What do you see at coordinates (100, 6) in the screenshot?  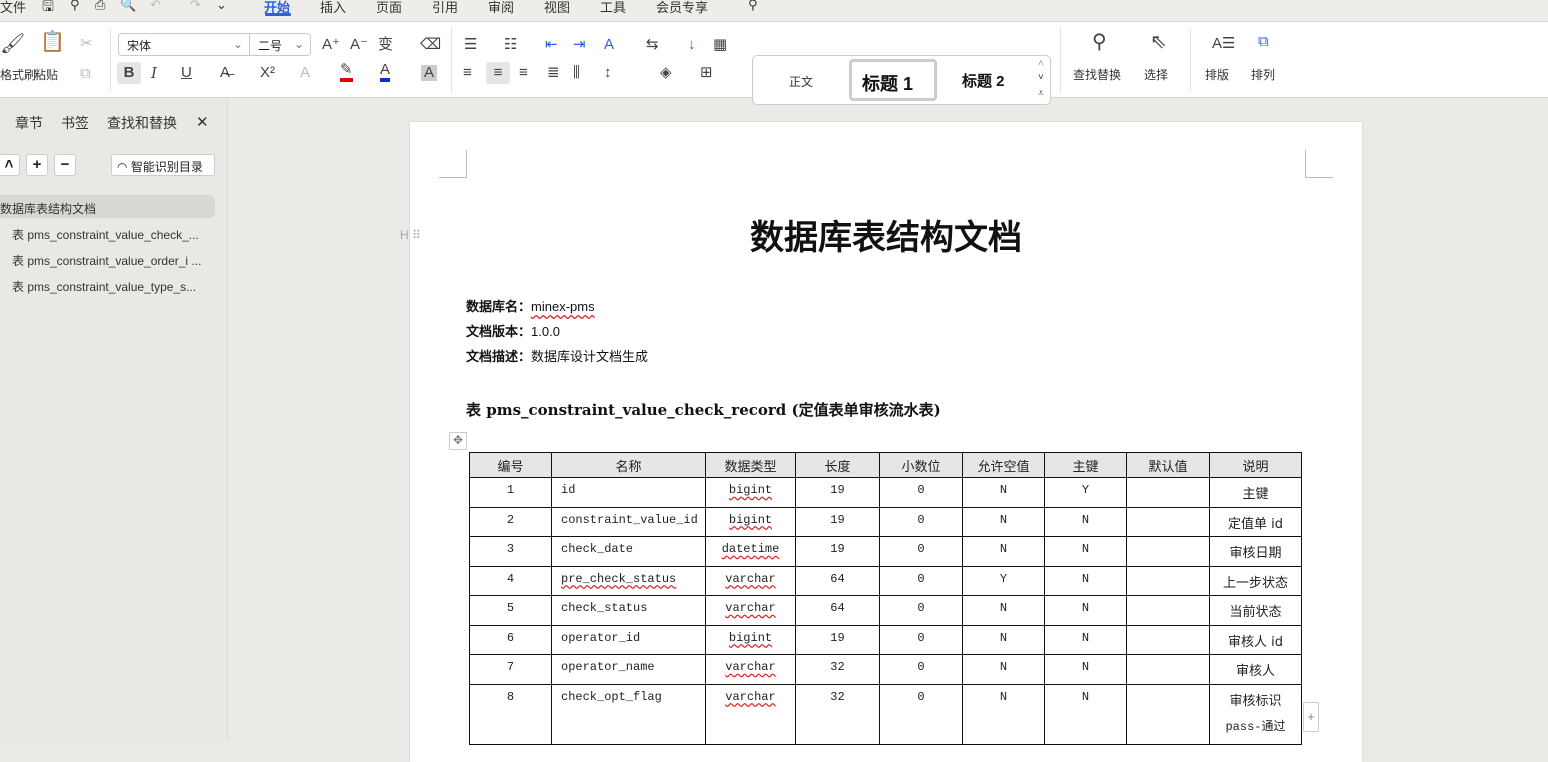 I see `print-icon: ⎙` at bounding box center [100, 6].